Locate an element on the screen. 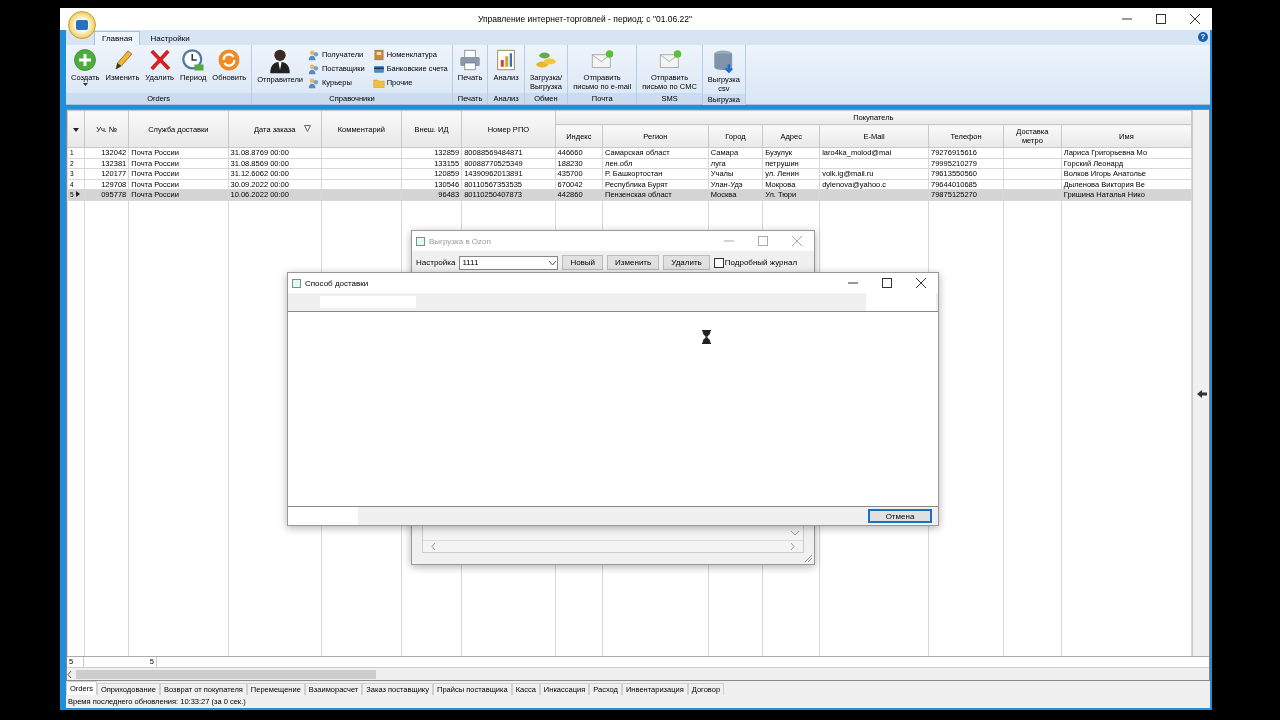 The height and width of the screenshot is (720, 1280). printer-icon is located at coordinates (470, 60).